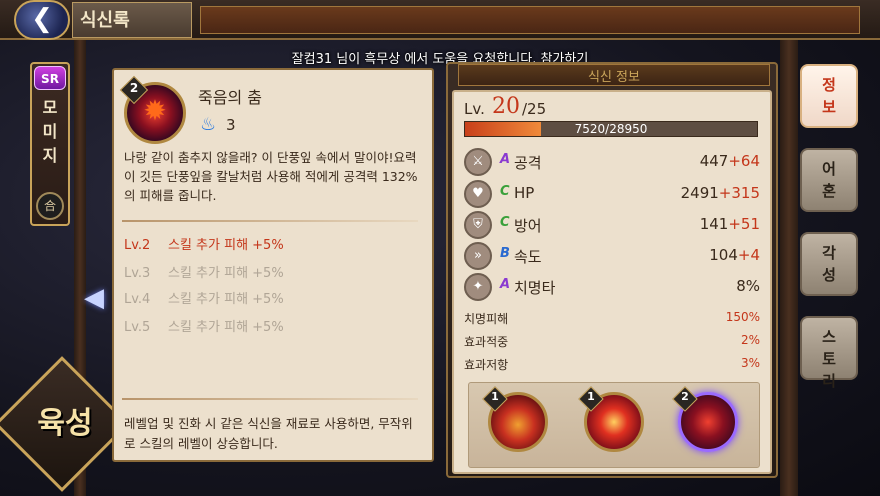 Image resolution: width=880 pixels, height=496 pixels. Describe the element at coordinates (528, 257) in the screenshot. I see `stat-name: 속도` at that location.